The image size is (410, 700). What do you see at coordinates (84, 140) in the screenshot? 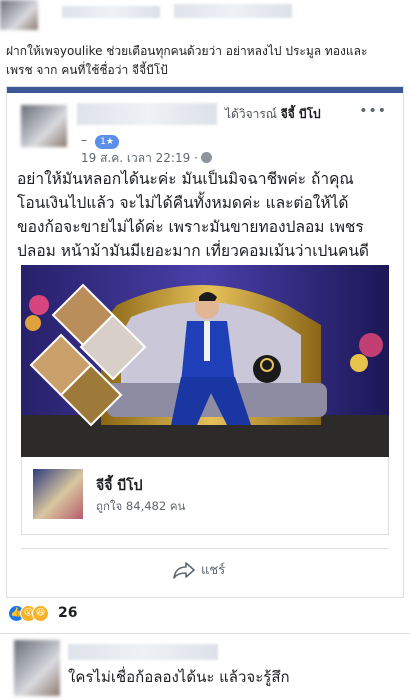
I see `rating-dash: –` at bounding box center [84, 140].